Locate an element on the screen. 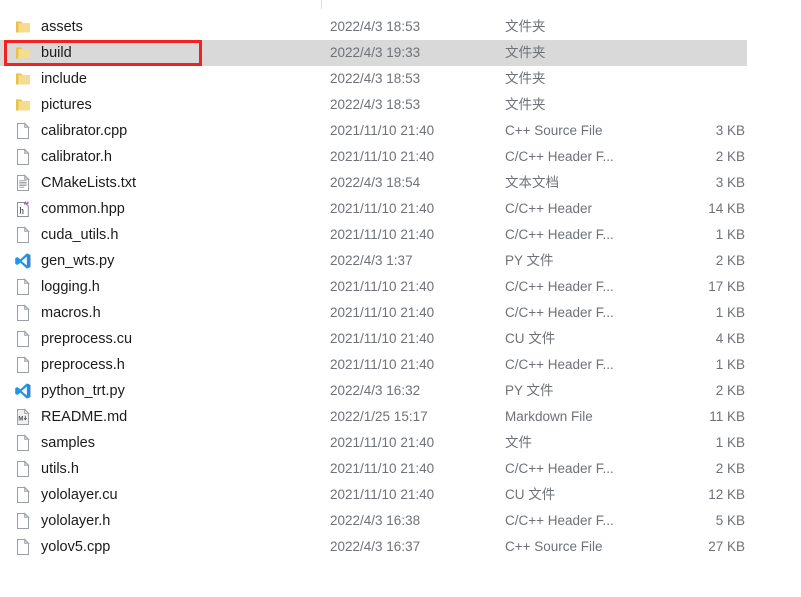 This screenshot has height=597, width=801. cell-date-modified: 2022/4/3 16:32 is located at coordinates (375, 390).